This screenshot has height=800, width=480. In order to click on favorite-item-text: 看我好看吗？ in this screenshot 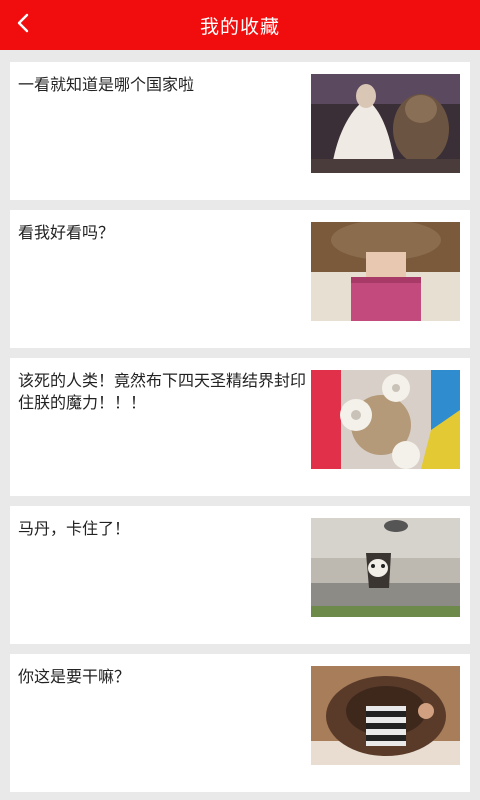, I will do `click(66, 232)`.